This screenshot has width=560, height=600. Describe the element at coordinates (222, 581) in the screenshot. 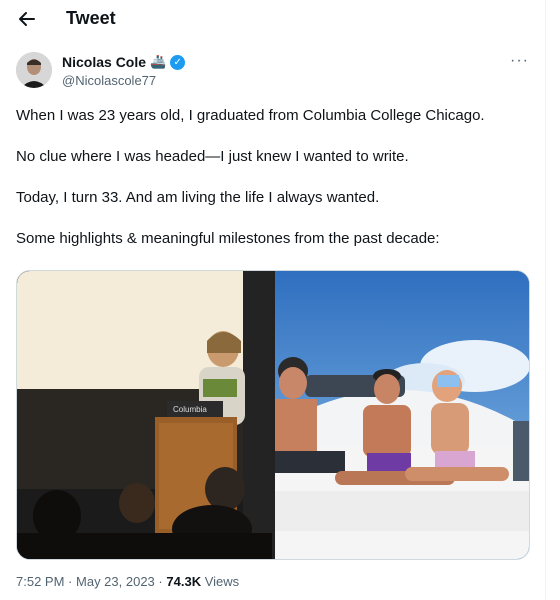

I see `views-label: Views` at that location.